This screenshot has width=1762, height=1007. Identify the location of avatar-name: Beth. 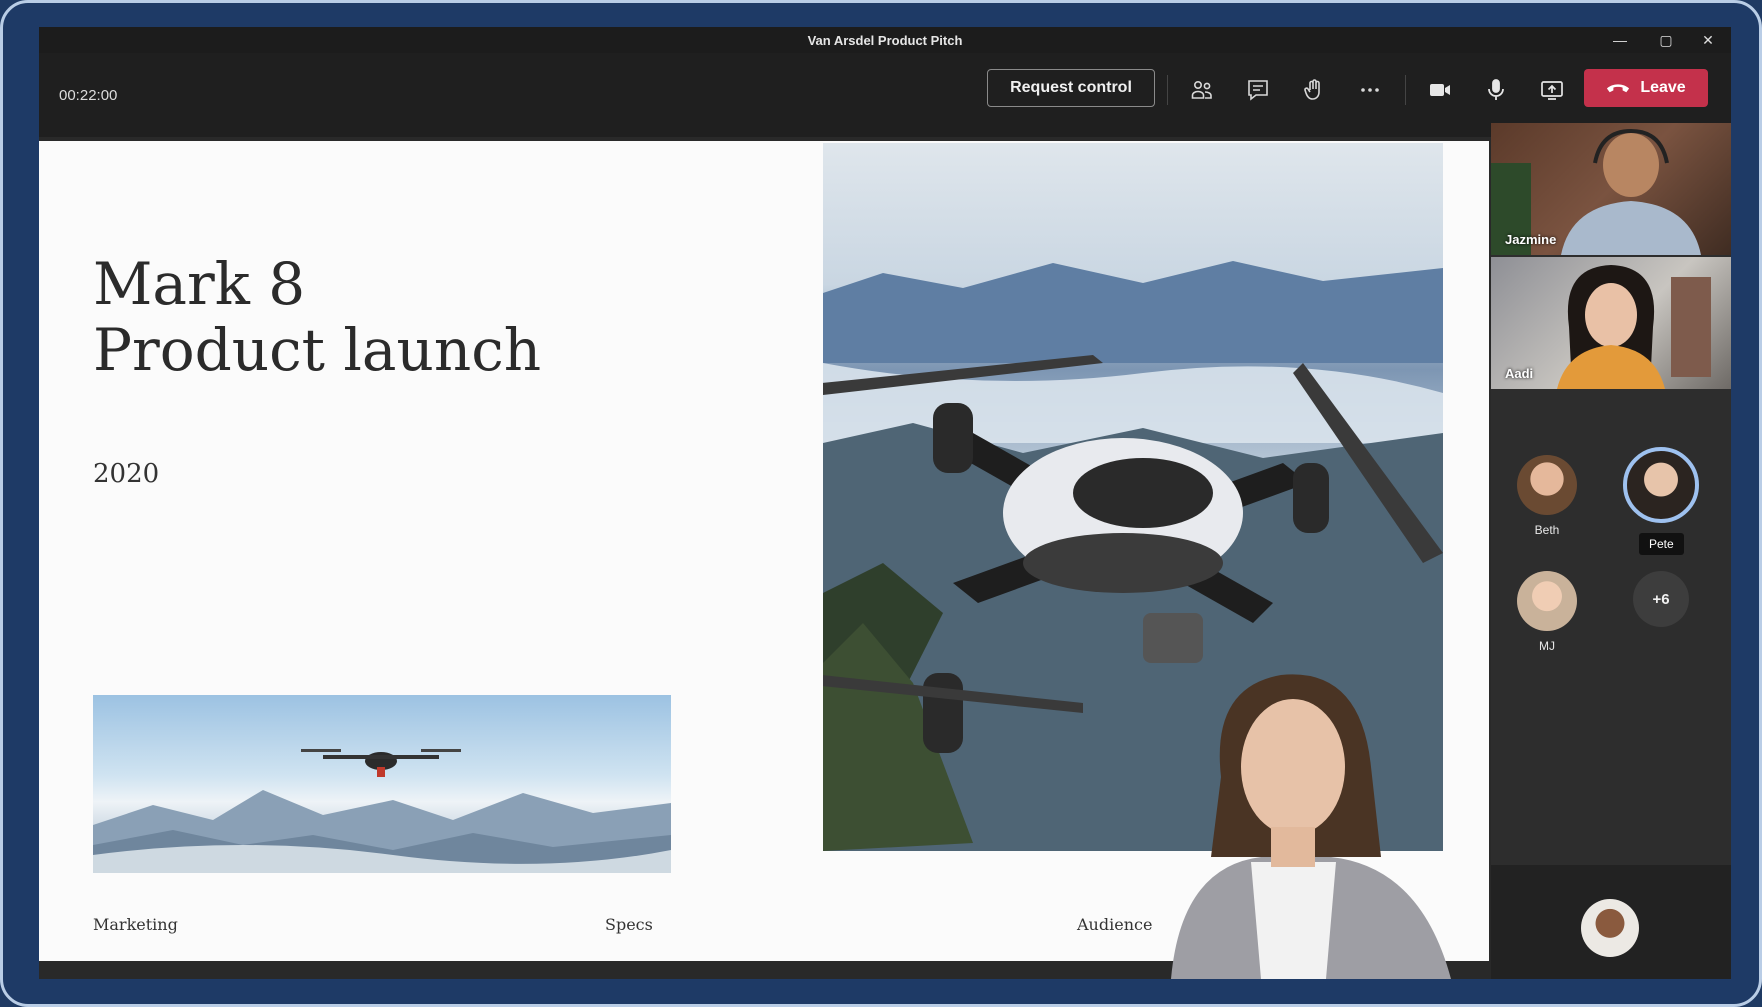
(1547, 530).